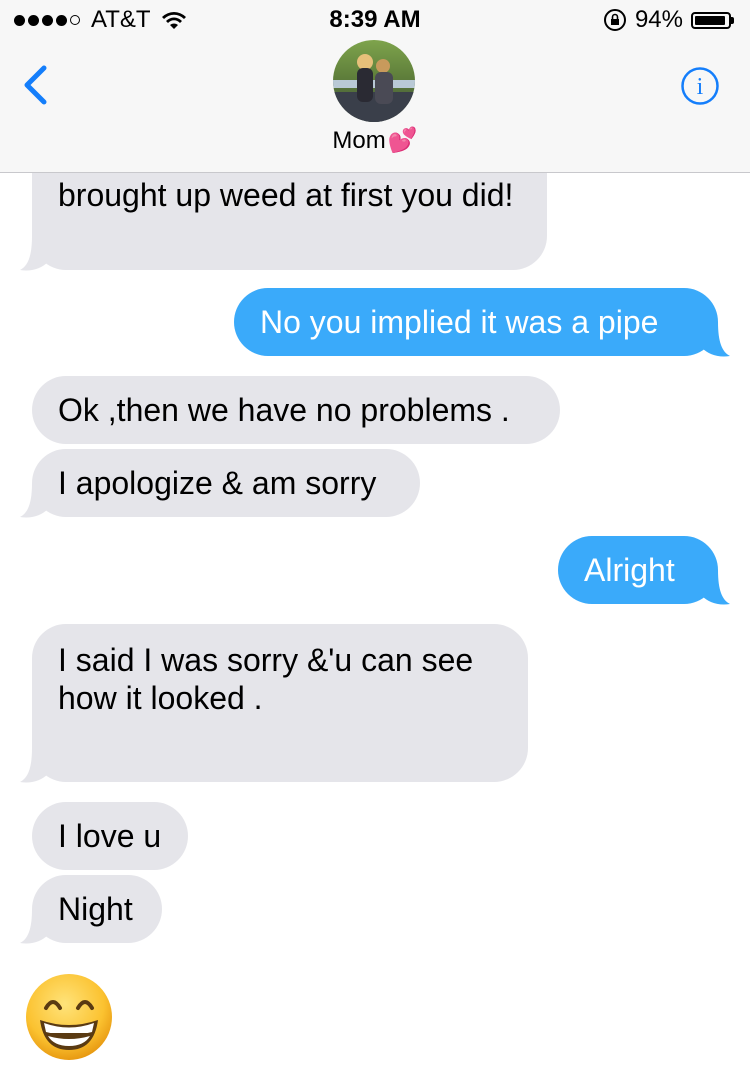 The height and width of the screenshot is (1084, 750). I want to click on heart-emoji: 💕, so click(402, 140).